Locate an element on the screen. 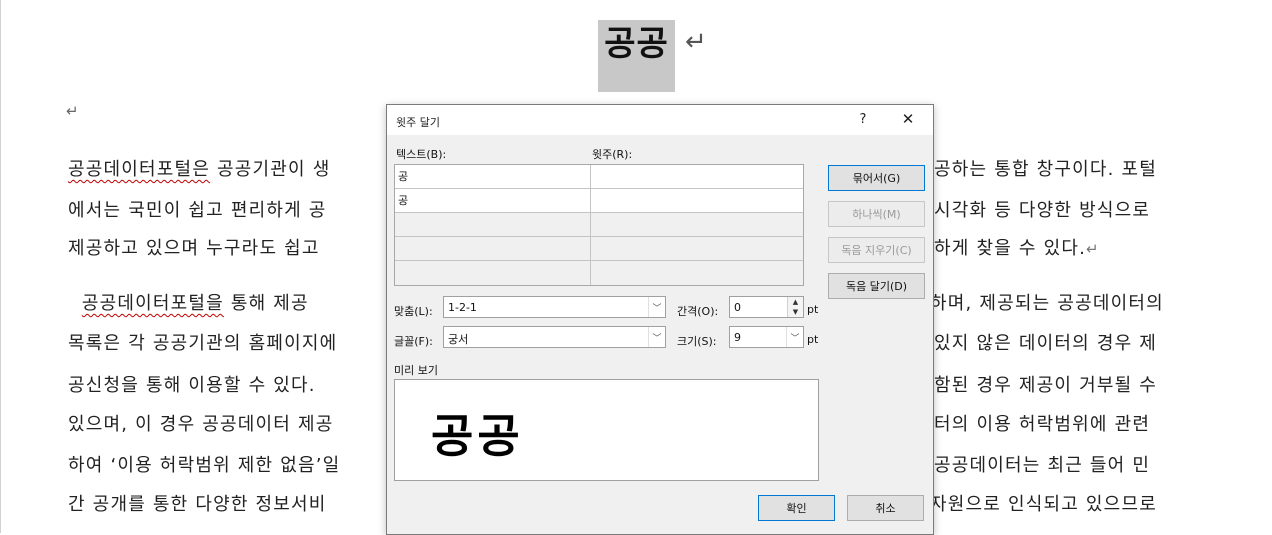  offset-label: 간격(O): is located at coordinates (698, 311).